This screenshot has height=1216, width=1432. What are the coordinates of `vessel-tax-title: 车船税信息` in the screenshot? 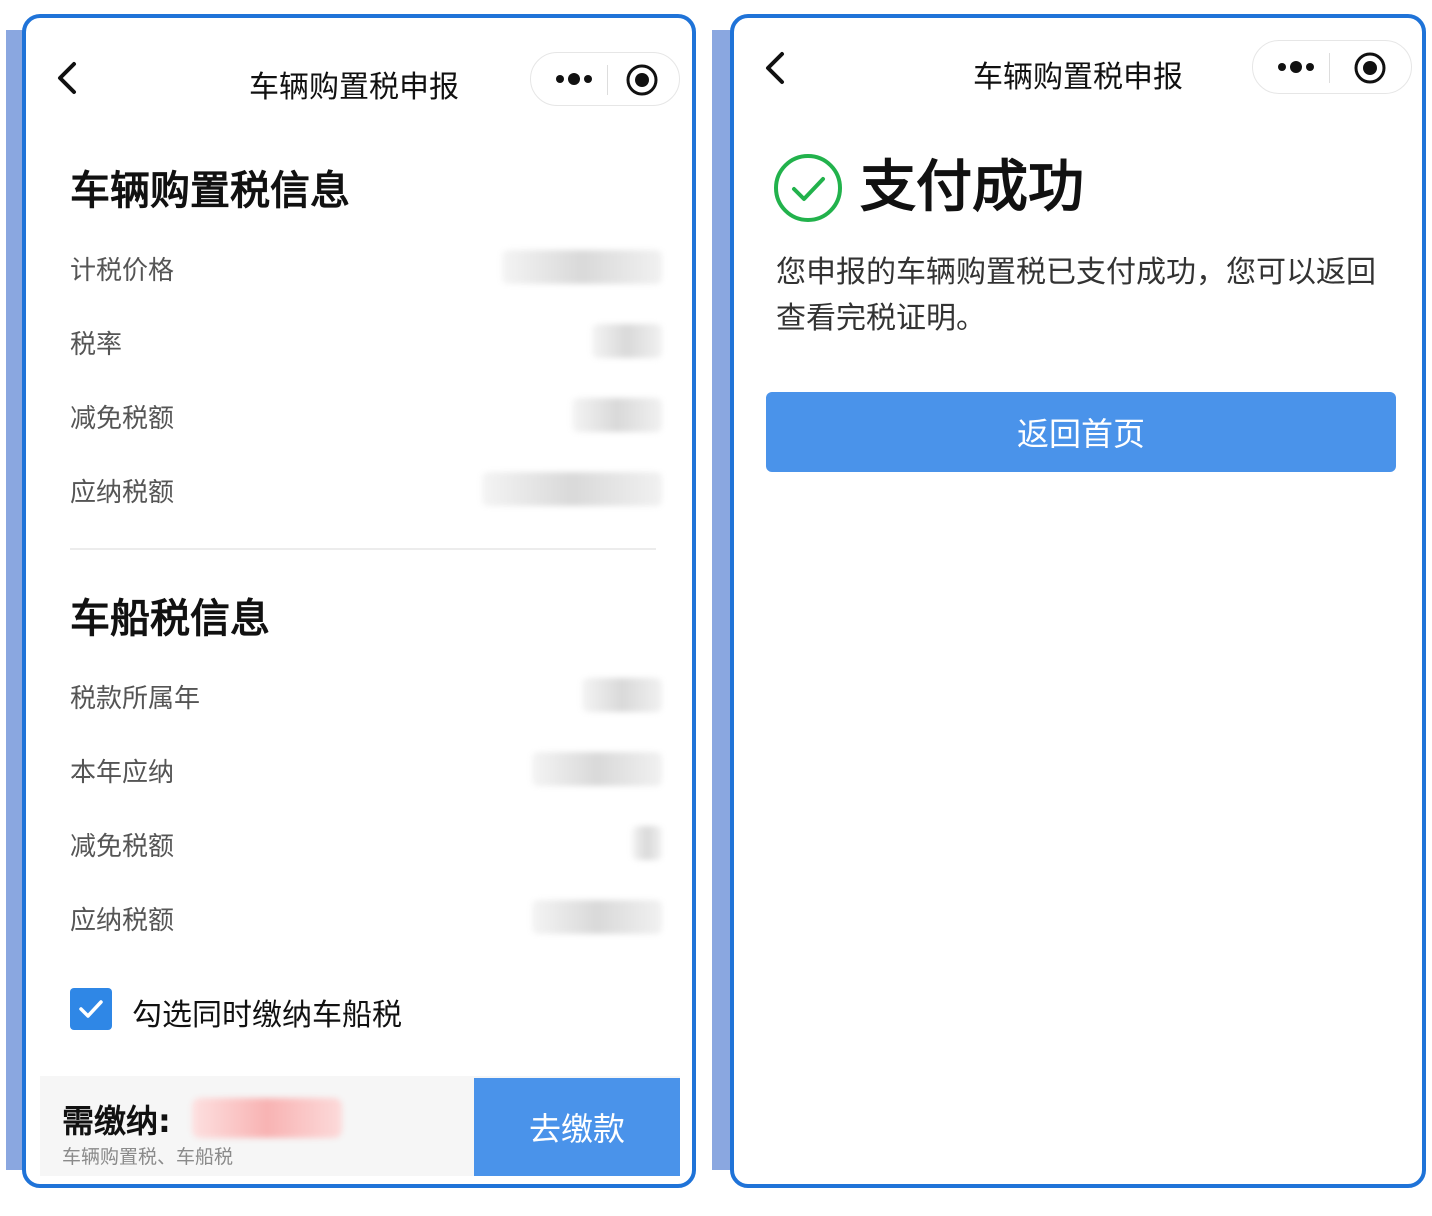 It's located at (170, 619).